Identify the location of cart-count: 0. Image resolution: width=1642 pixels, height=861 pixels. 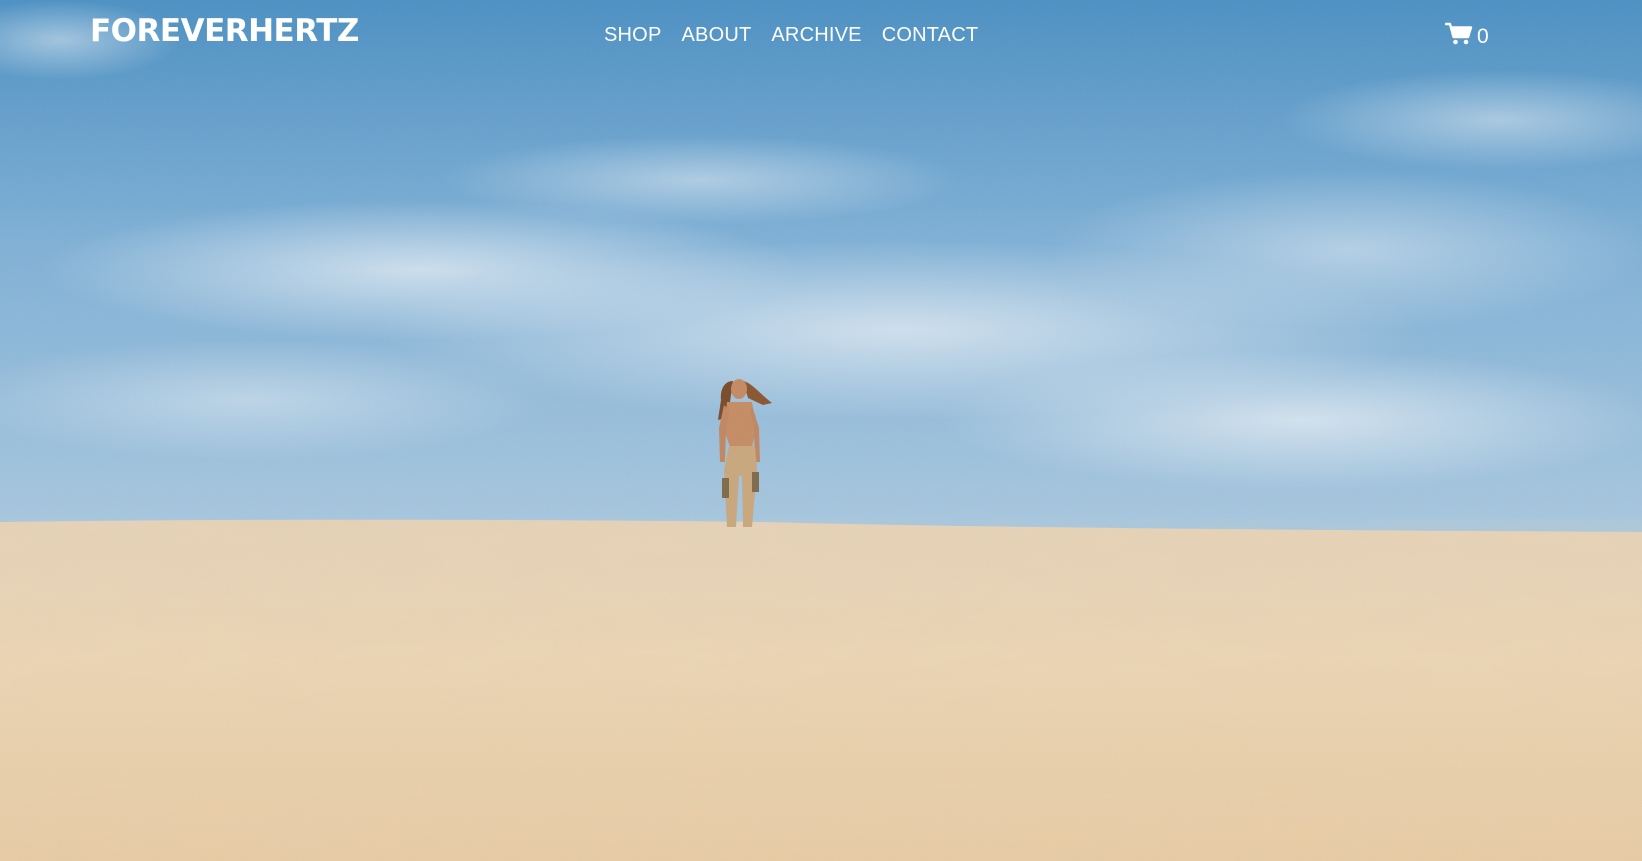
(1483, 36).